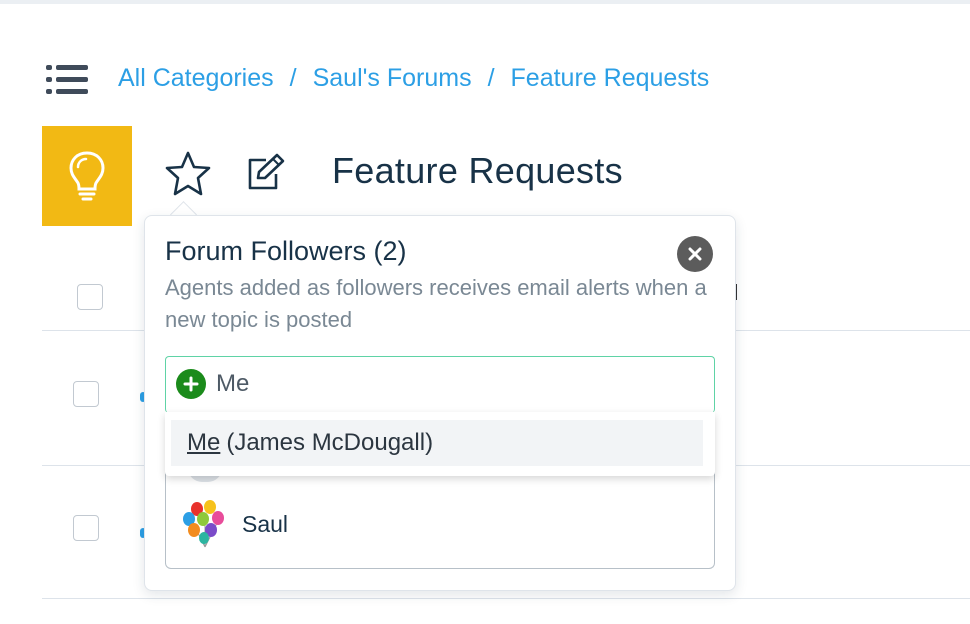 The width and height of the screenshot is (970, 624). What do you see at coordinates (203, 524) in the screenshot?
I see `balloons-avatar` at bounding box center [203, 524].